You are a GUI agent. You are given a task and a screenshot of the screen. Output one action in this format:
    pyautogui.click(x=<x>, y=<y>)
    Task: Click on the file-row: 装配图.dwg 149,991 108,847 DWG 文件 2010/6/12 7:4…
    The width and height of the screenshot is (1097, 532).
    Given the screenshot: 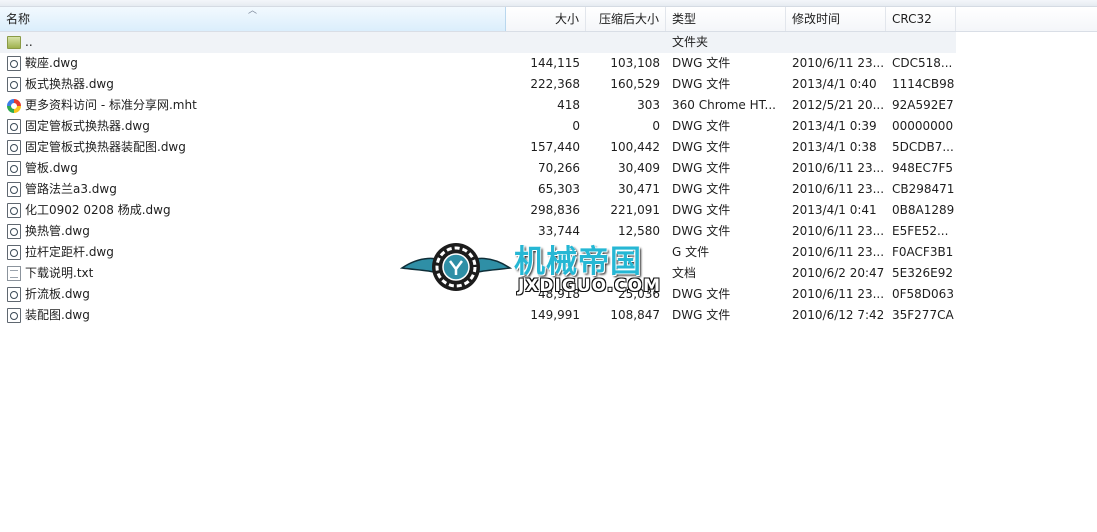 What is the action you would take?
    pyautogui.click(x=548, y=315)
    